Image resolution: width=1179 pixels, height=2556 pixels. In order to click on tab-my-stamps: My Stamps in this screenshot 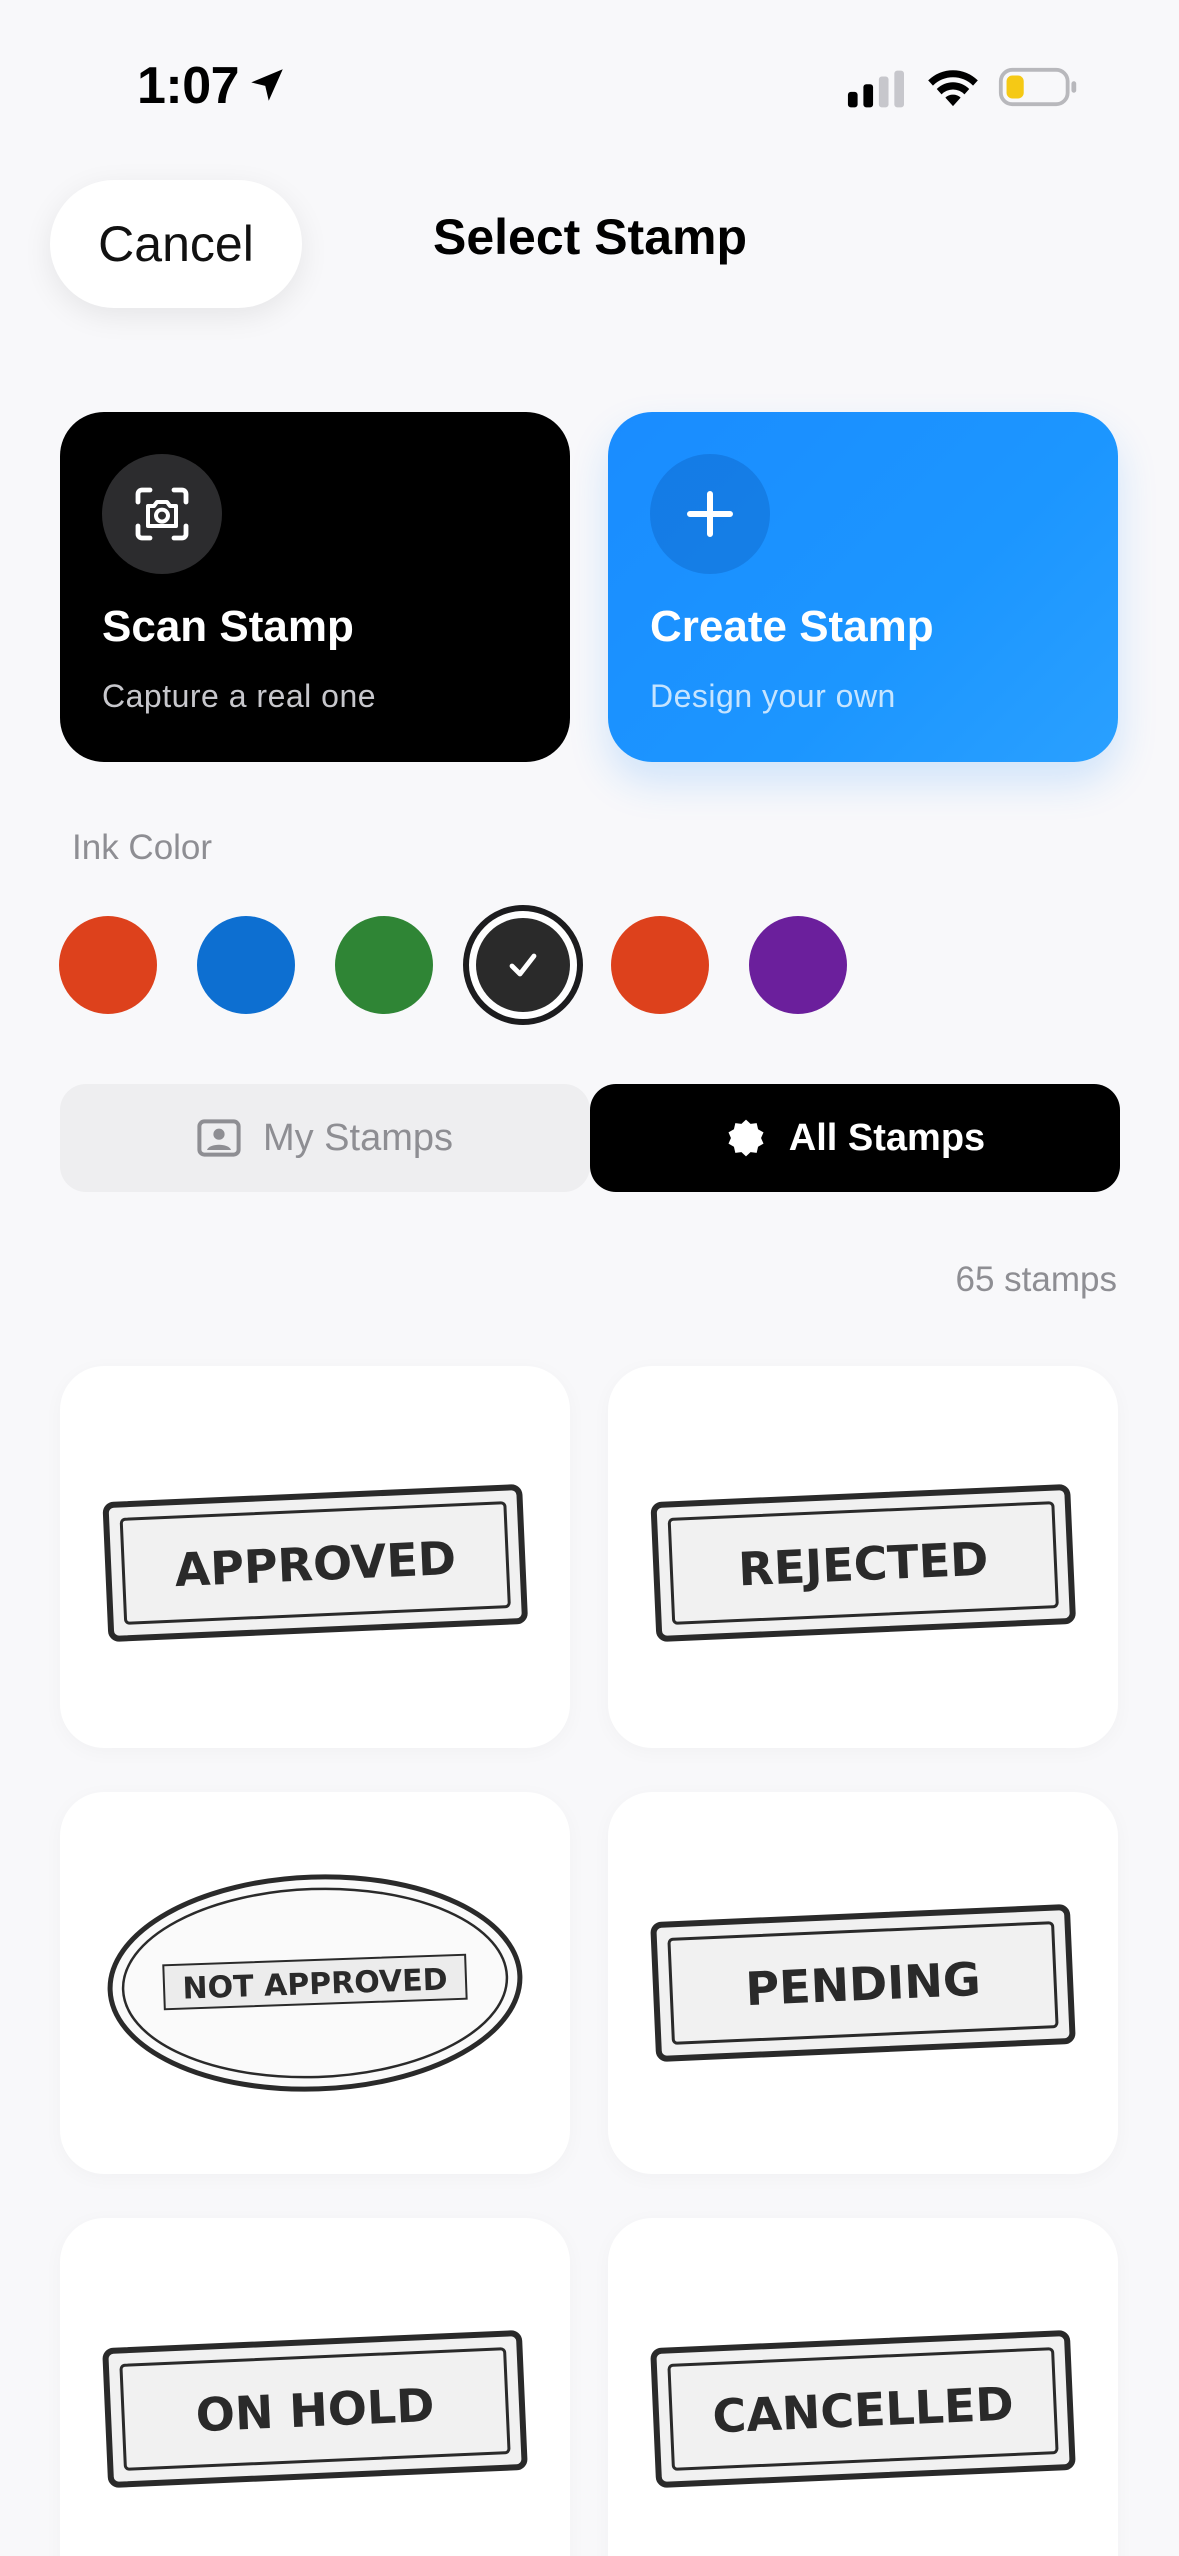, I will do `click(325, 1138)`.